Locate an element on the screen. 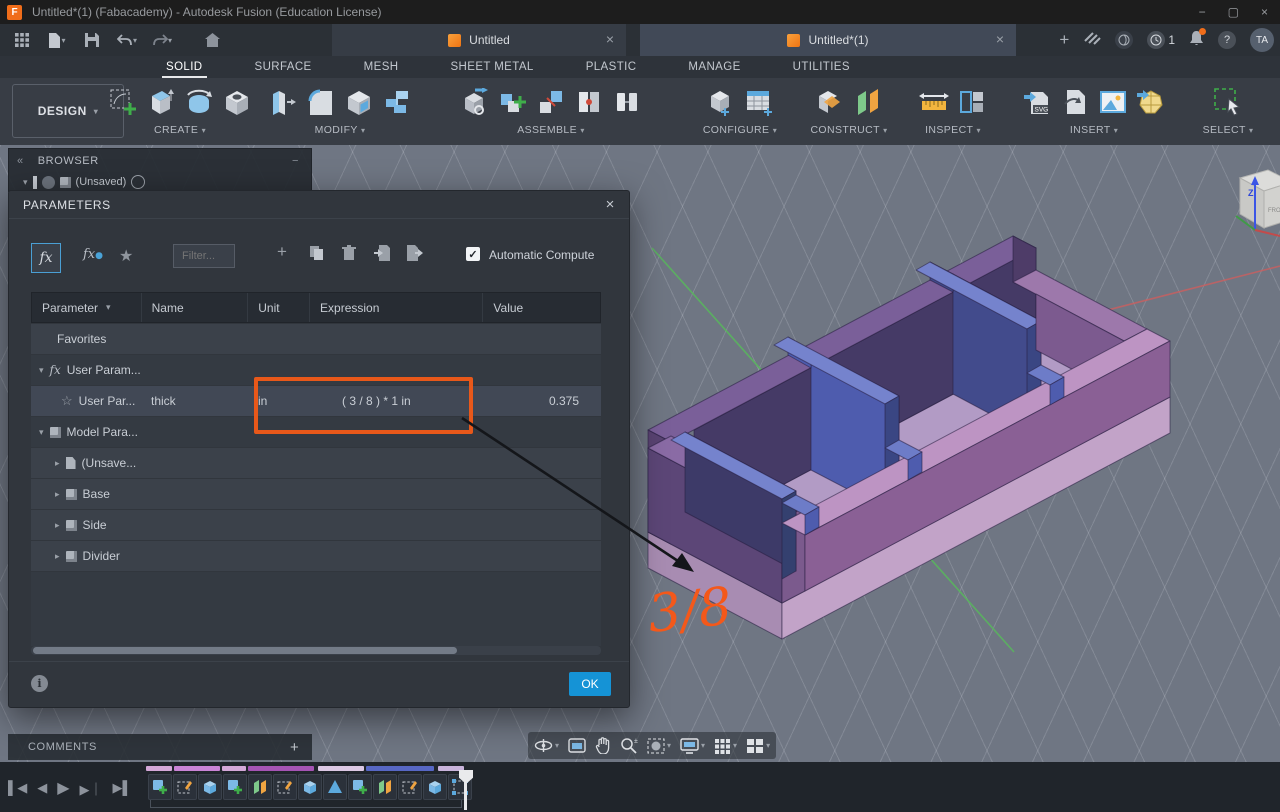 The width and height of the screenshot is (1280, 812). grid-display-icon: ▾ is located at coordinates (725, 746).